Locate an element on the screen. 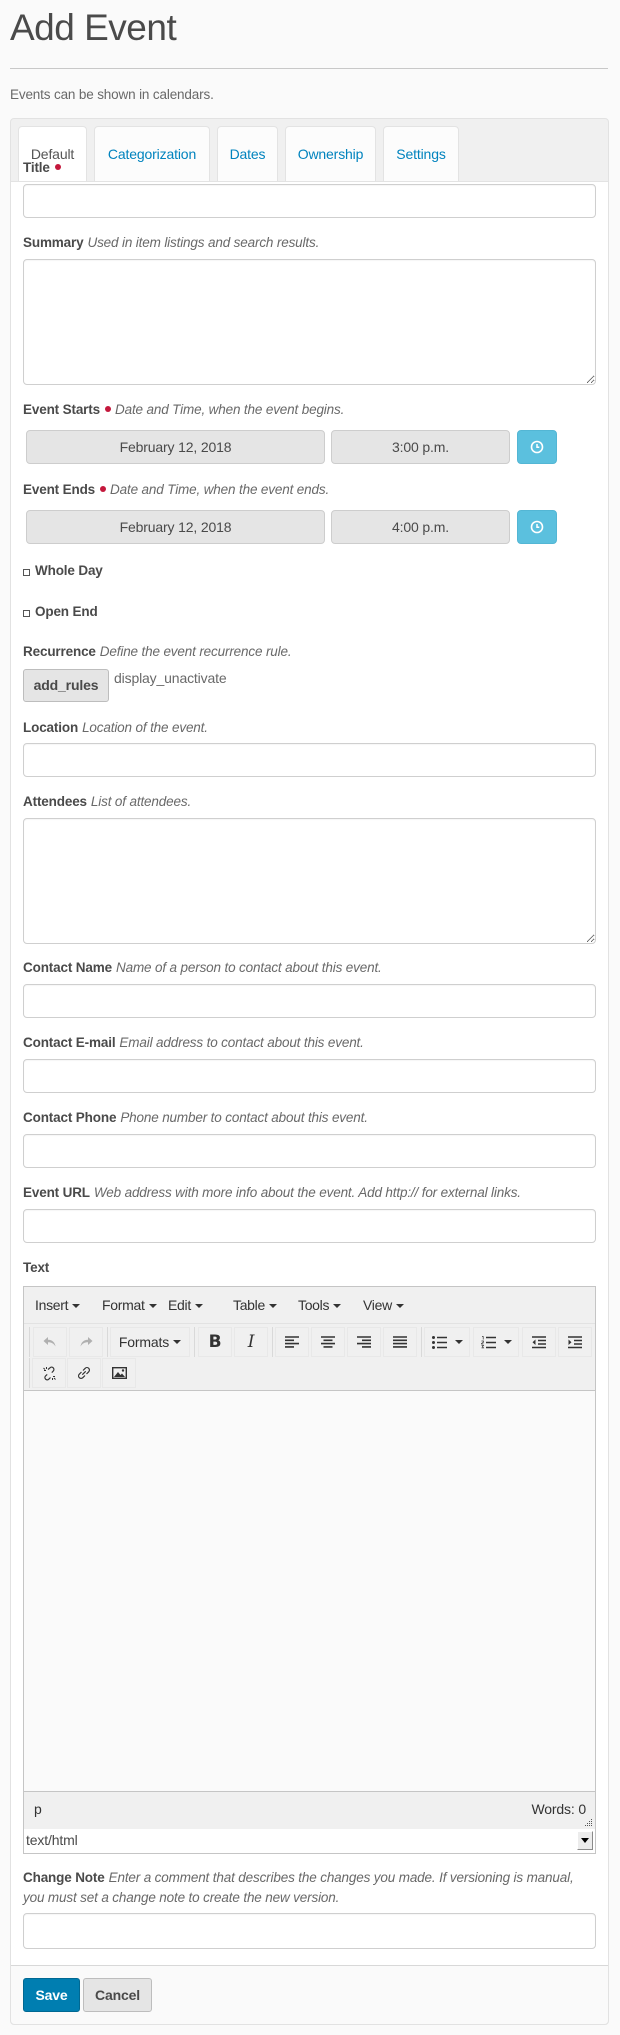 This screenshot has width=620, height=2035. event-url-input is located at coordinates (309, 1226).